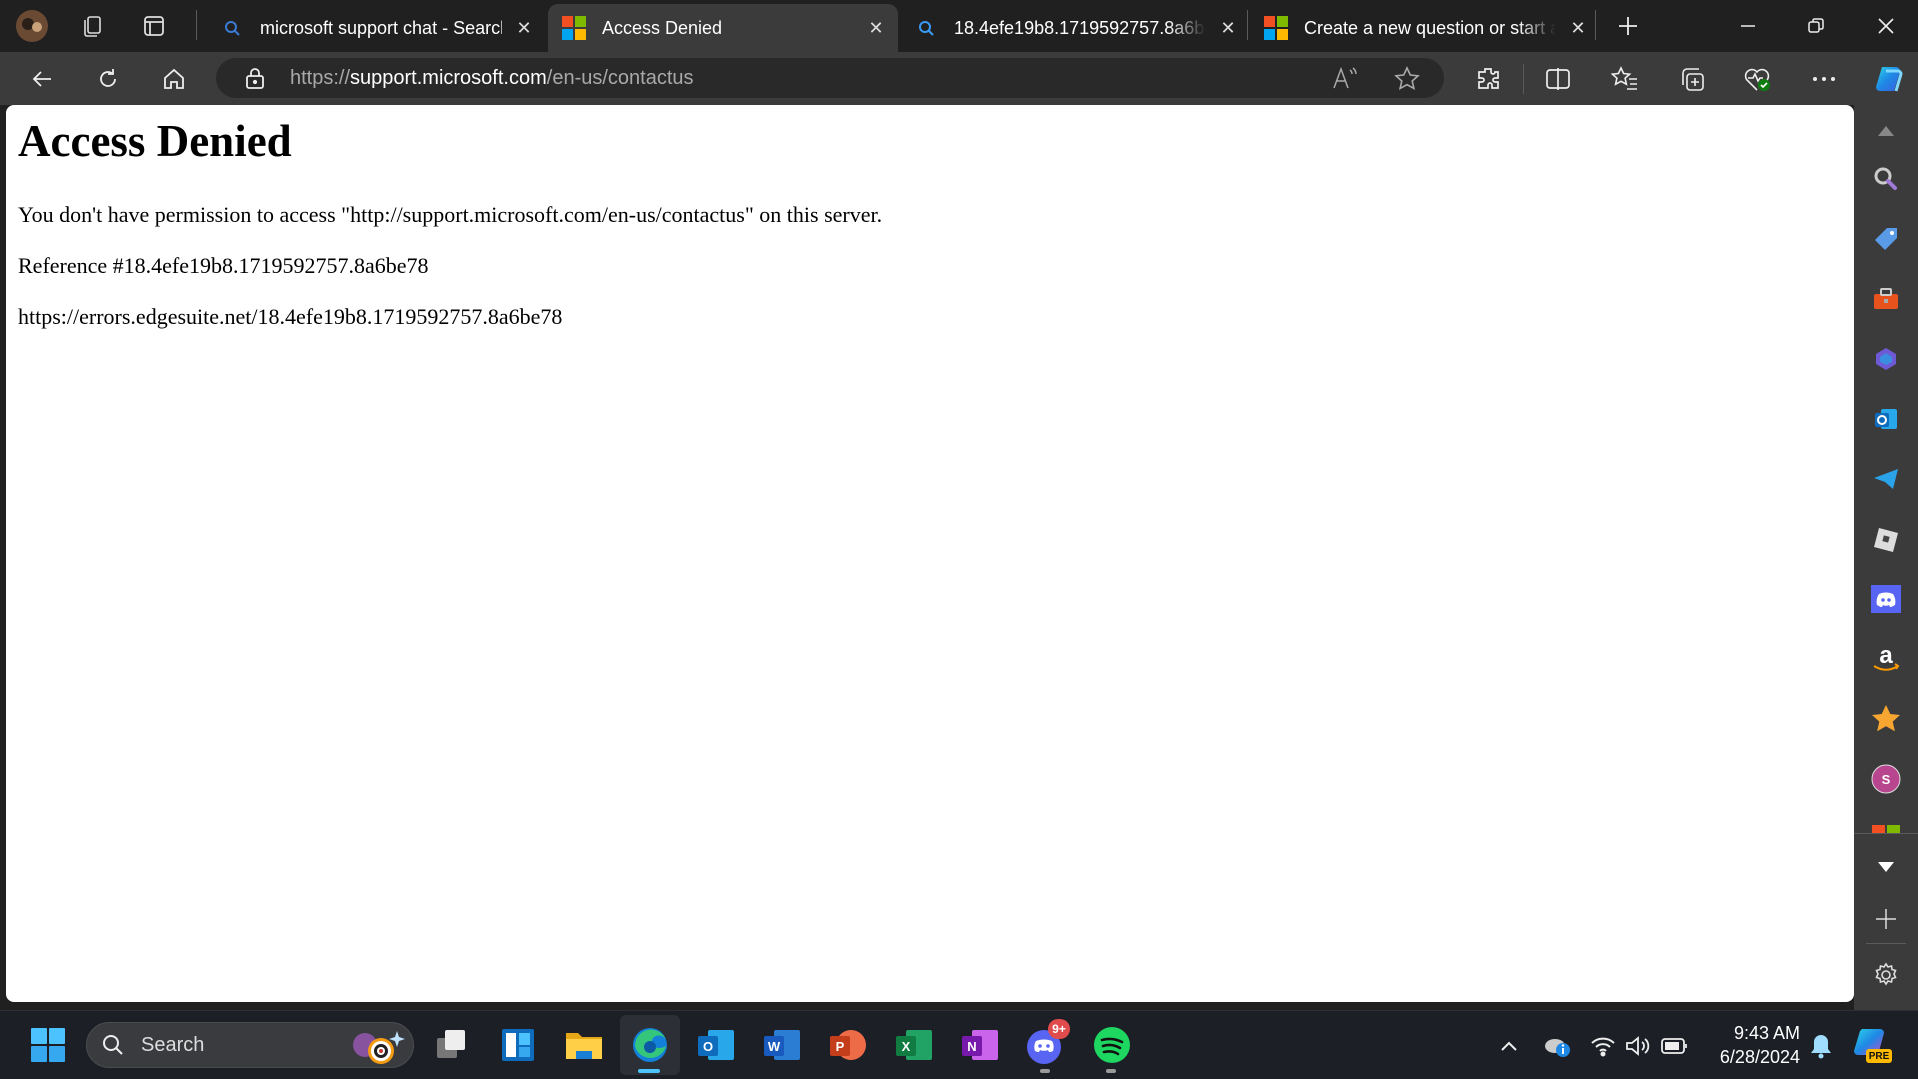 Image resolution: width=1918 pixels, height=1079 pixels. I want to click on onedrive-icon, so click(1557, 1046).